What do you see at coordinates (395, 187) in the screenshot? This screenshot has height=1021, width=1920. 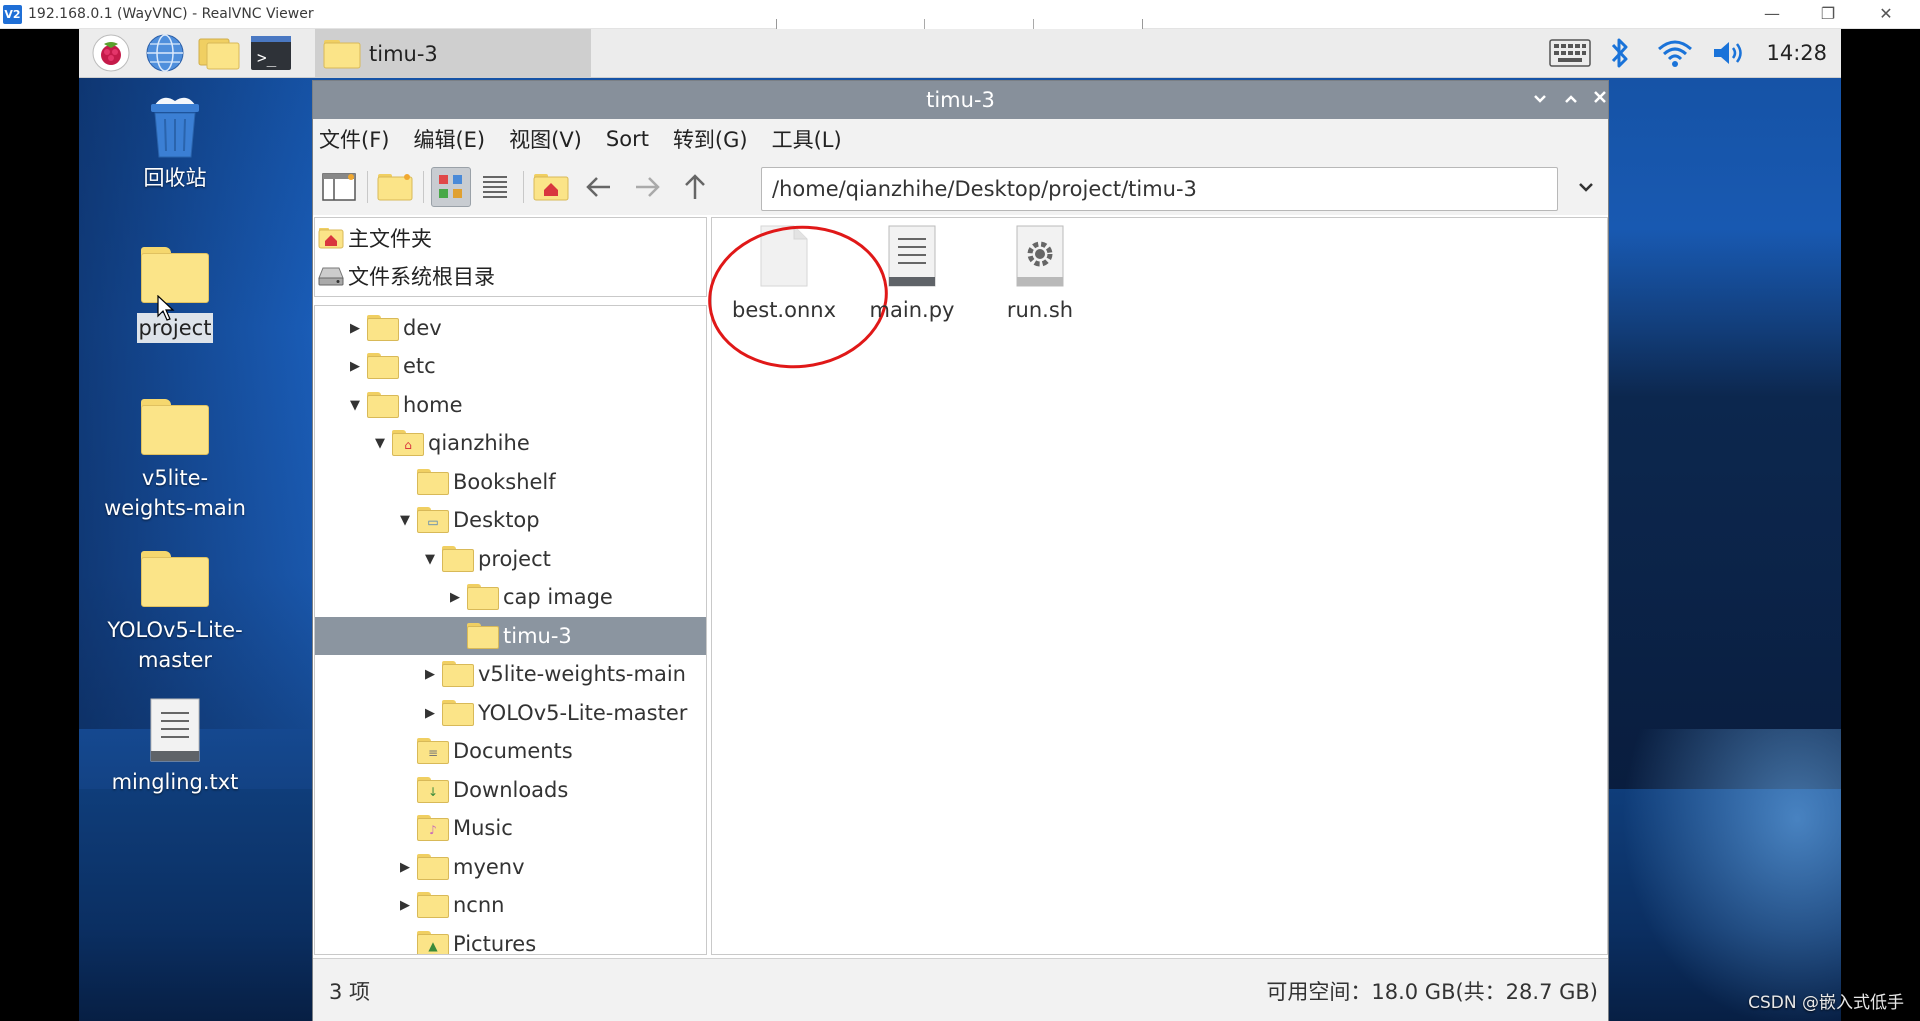 I see `new-folder-button` at bounding box center [395, 187].